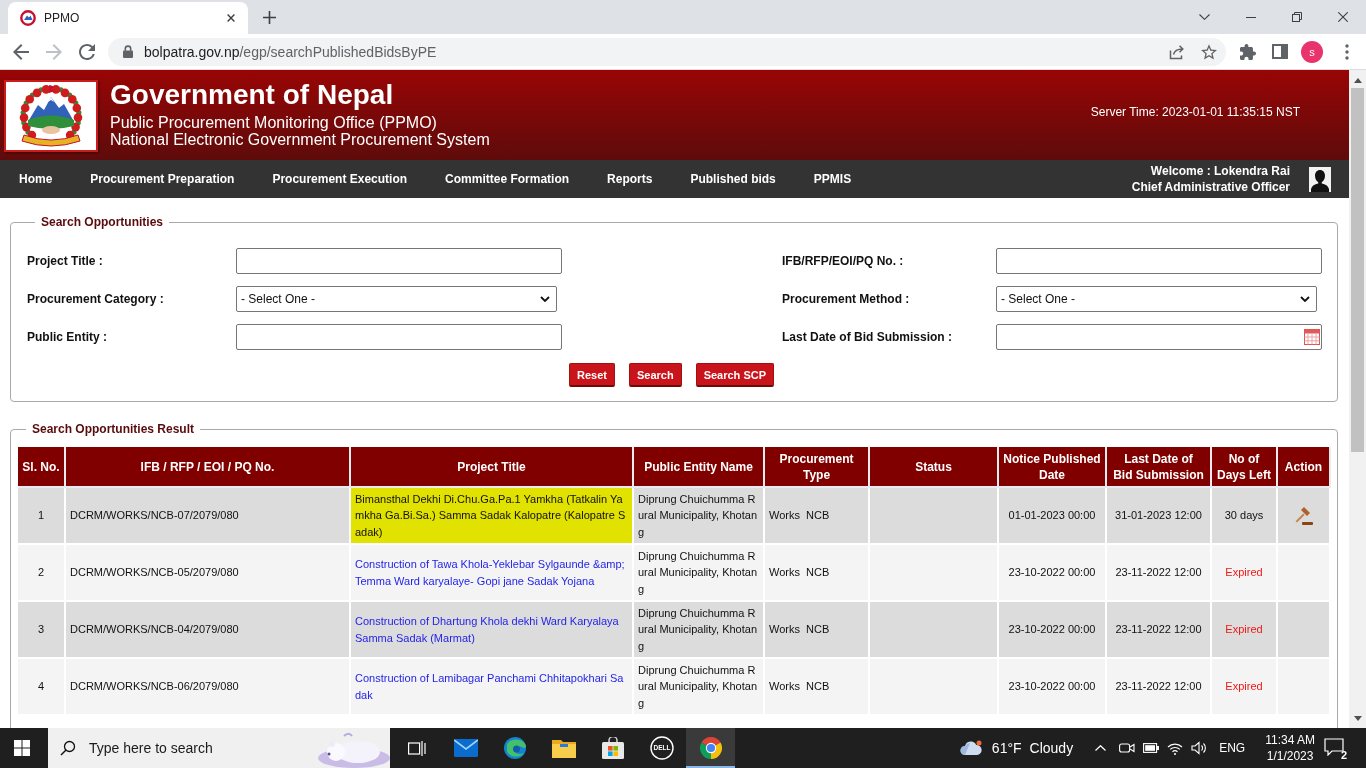 The width and height of the screenshot is (1366, 768). I want to click on site-title: Government of Nepal, so click(252, 94).